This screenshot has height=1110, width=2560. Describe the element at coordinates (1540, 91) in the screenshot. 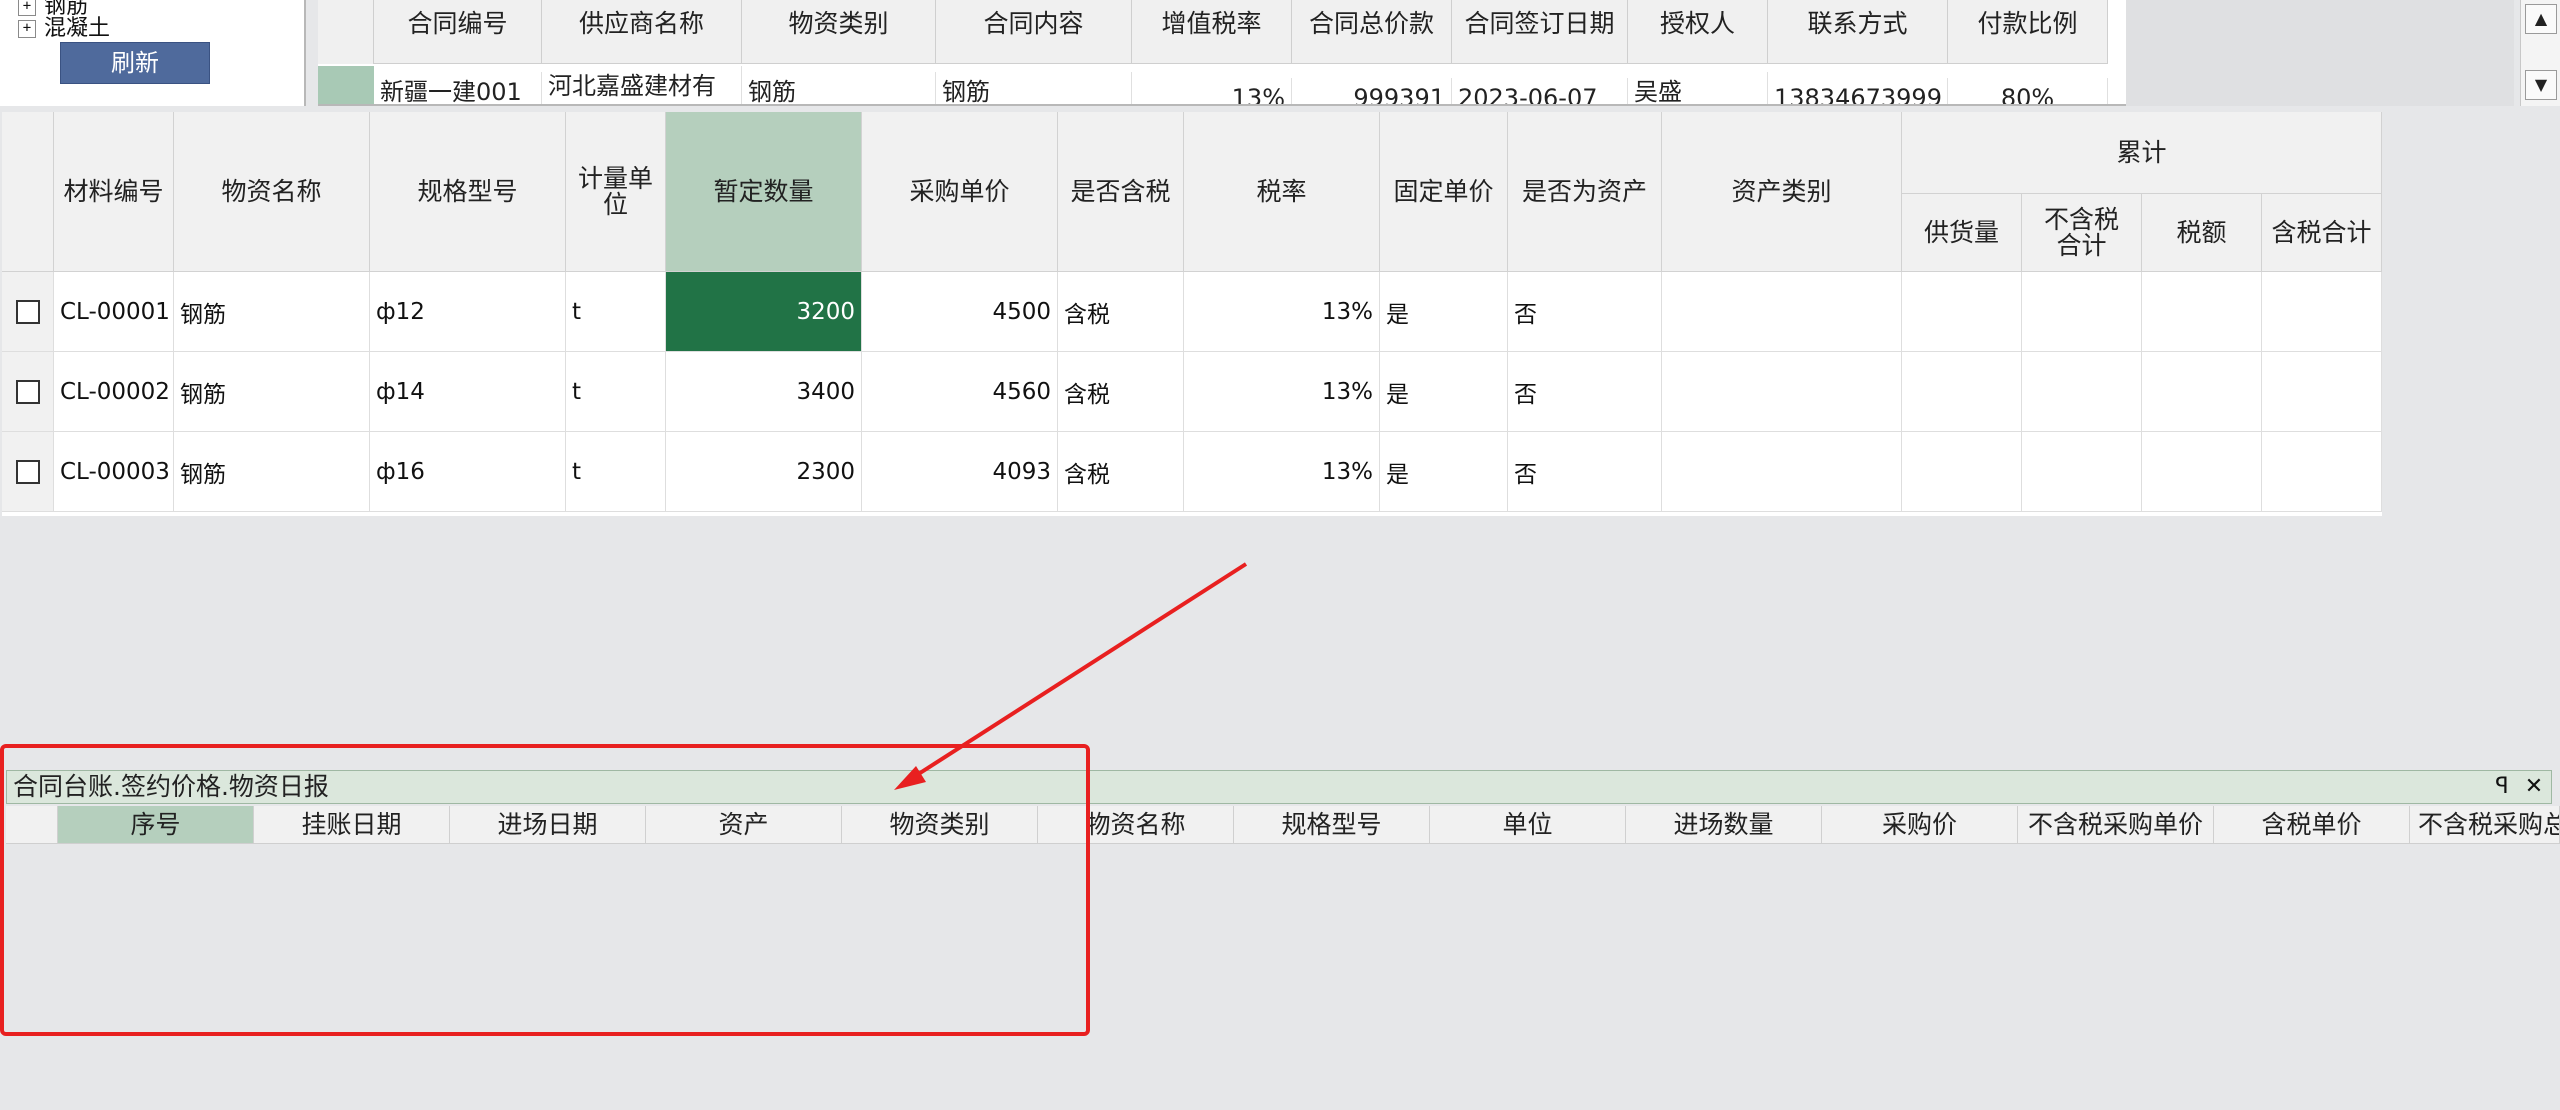

I see `contract-cell: 2023-06-07` at that location.